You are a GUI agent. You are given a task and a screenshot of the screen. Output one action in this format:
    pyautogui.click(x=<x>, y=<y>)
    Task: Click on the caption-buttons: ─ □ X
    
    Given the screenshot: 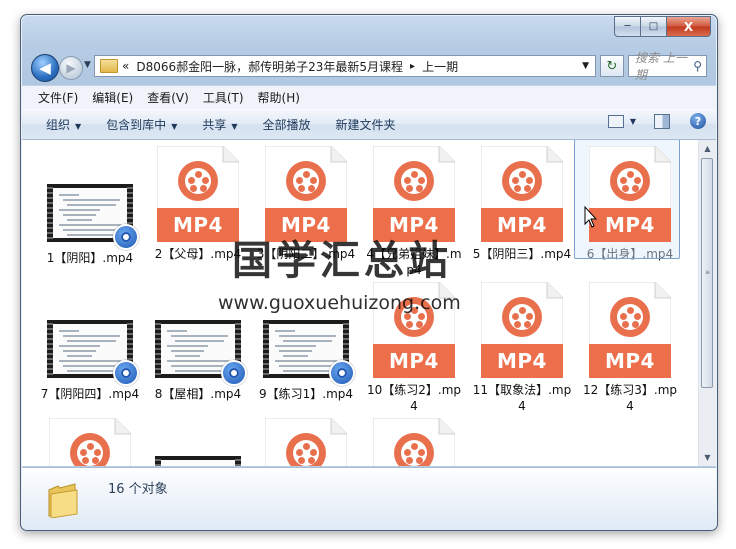 What is the action you would take?
    pyautogui.click(x=662, y=26)
    